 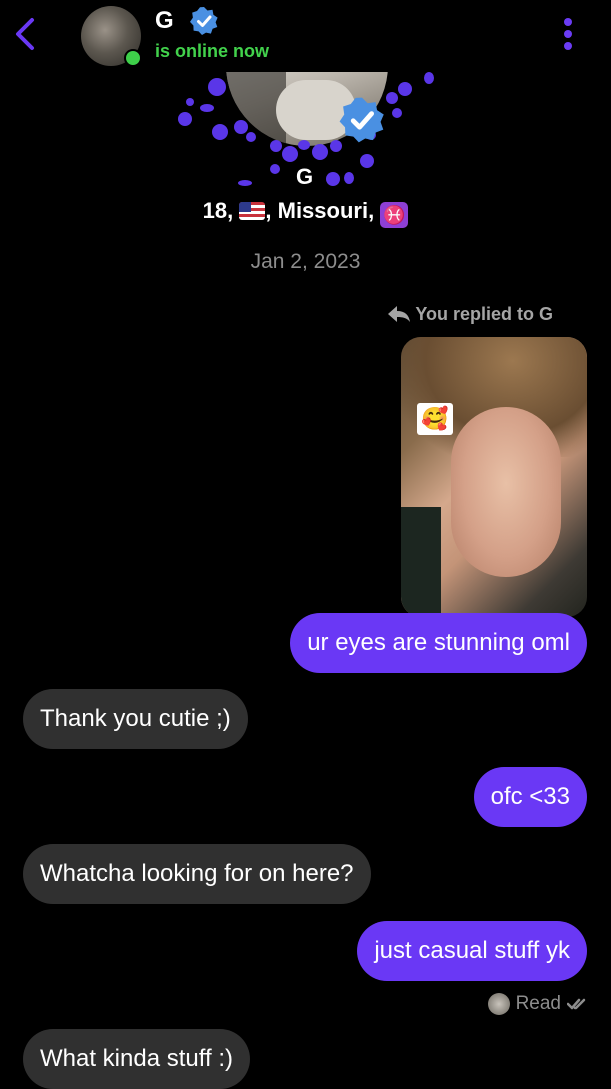 What do you see at coordinates (484, 314) in the screenshot?
I see `reply-label-text: You replied to G` at bounding box center [484, 314].